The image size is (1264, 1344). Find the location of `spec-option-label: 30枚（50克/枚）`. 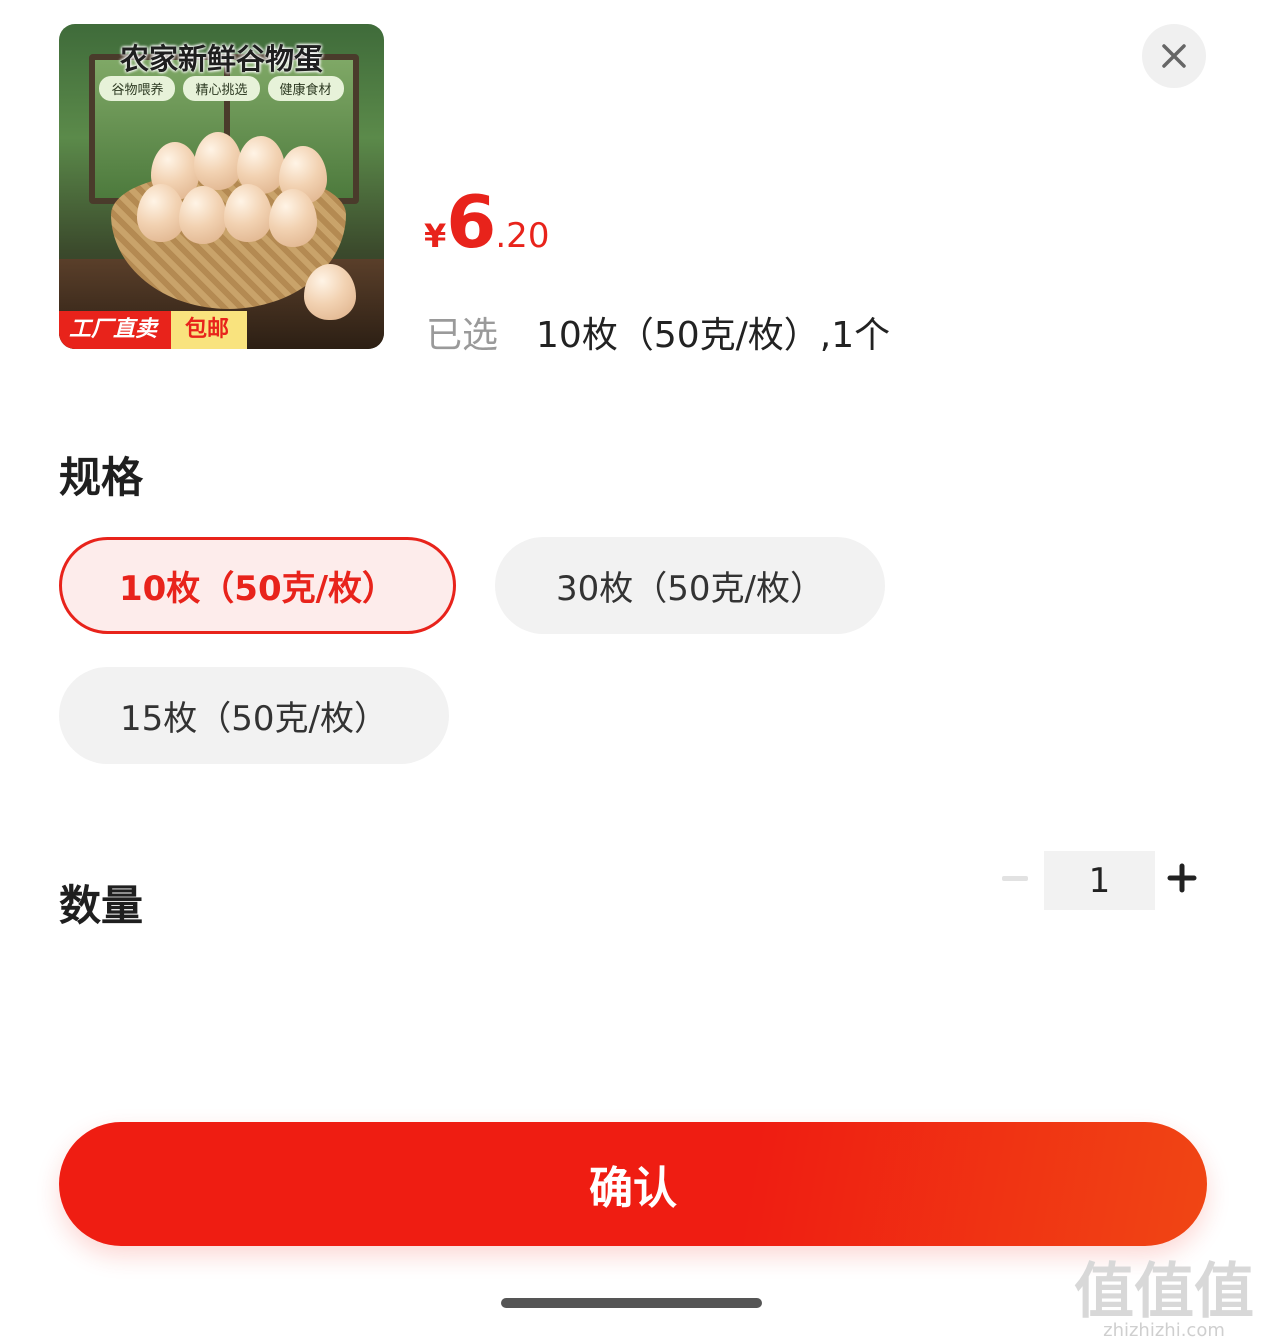

spec-option-label: 30枚（50克/枚） is located at coordinates (690, 589).